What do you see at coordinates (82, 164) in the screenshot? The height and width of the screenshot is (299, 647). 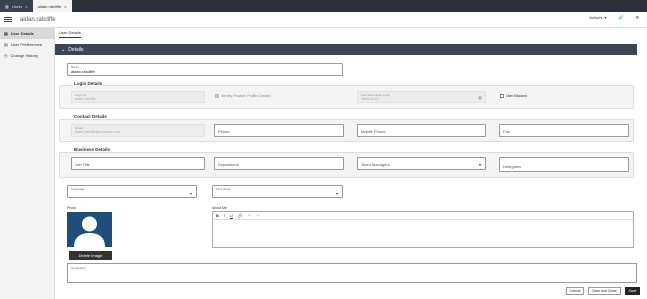 I see `job-title-placeholder: Job Title` at bounding box center [82, 164].